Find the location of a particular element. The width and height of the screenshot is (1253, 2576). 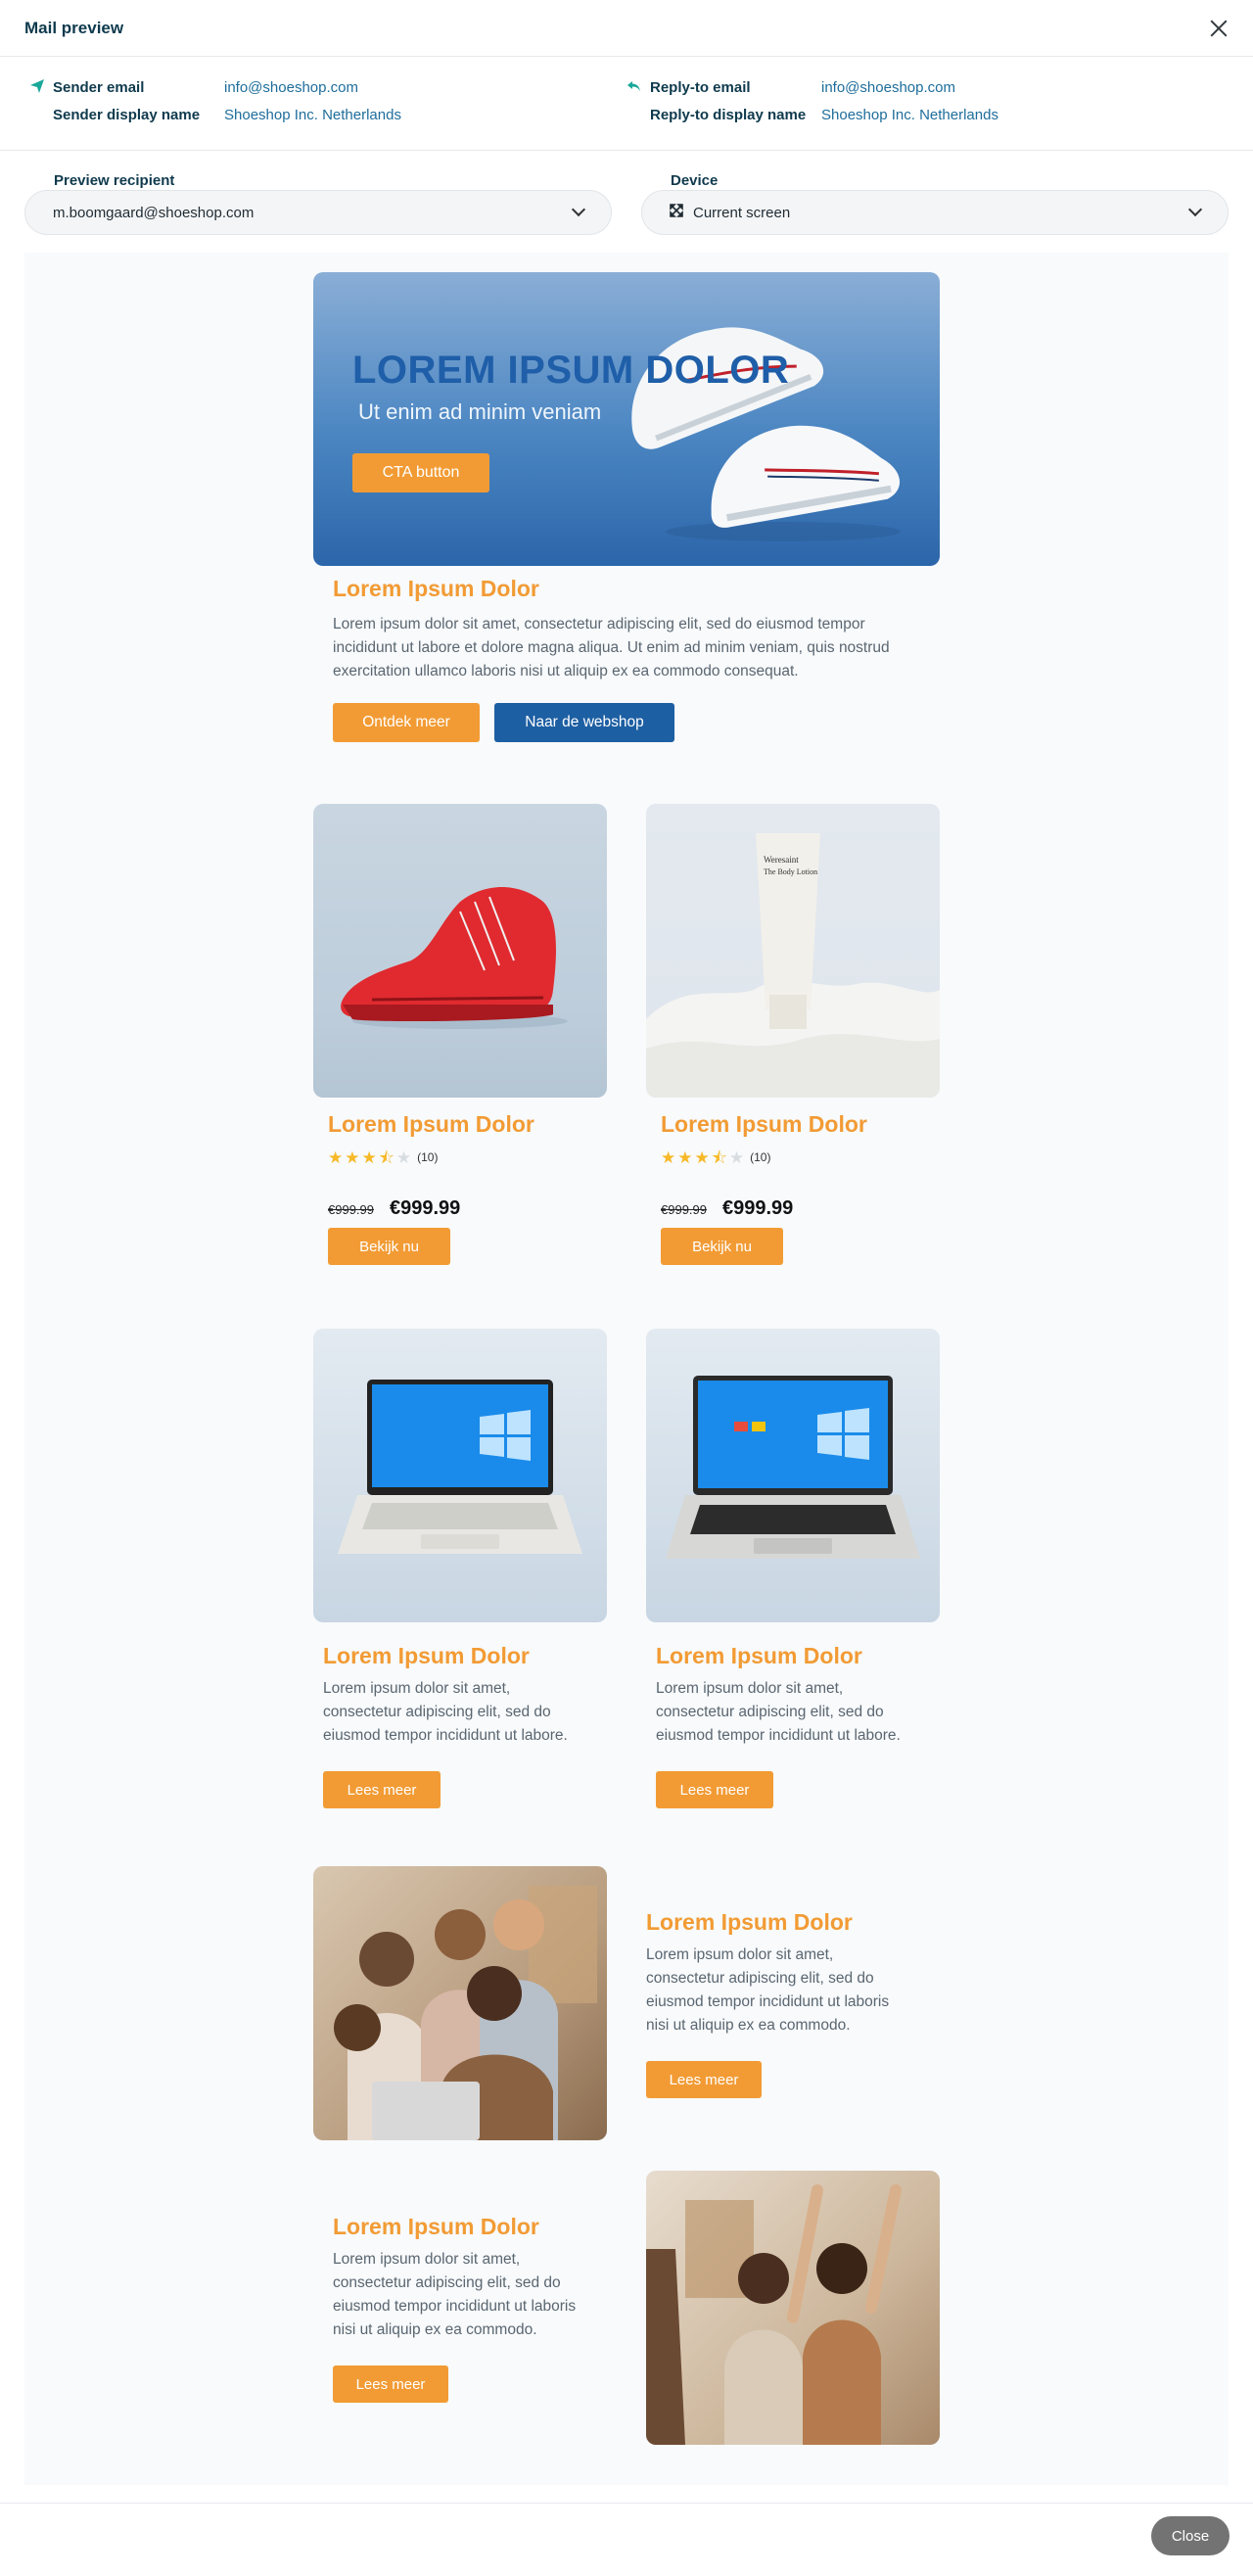

reply-icon is located at coordinates (638, 88).